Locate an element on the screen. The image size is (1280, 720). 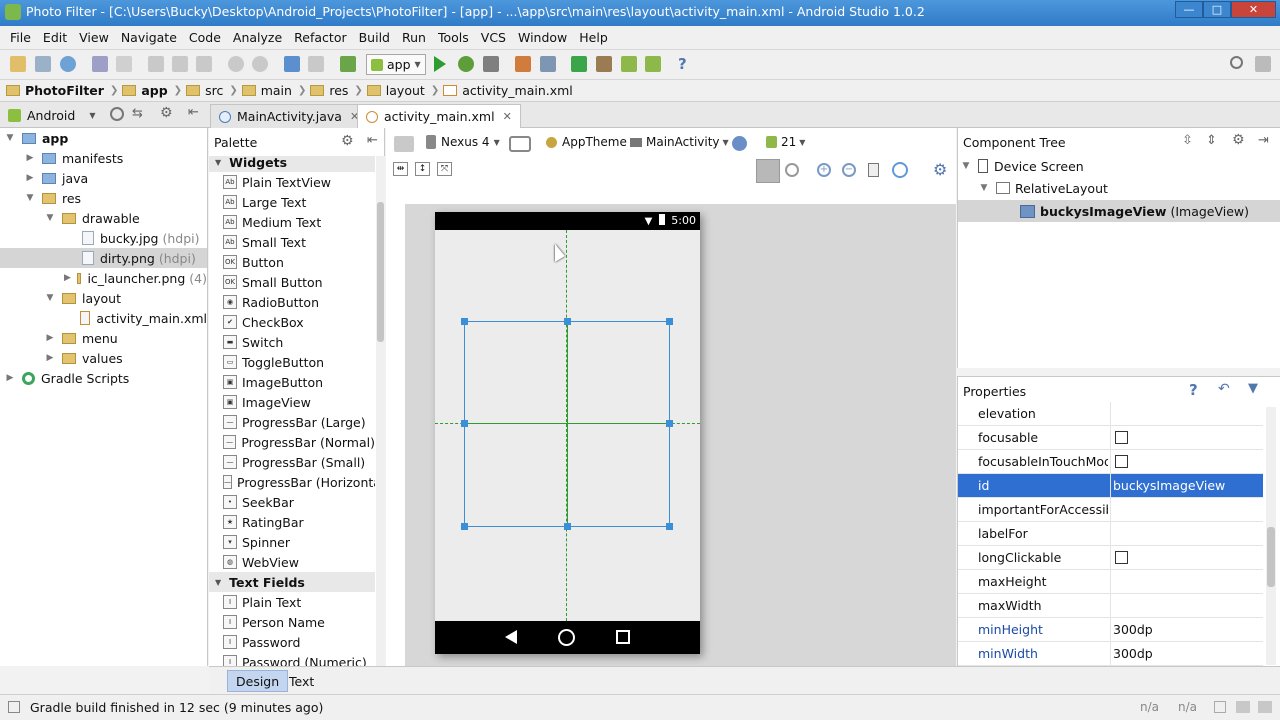
hide-panel-icon: ⇤ is located at coordinates (372, 140).